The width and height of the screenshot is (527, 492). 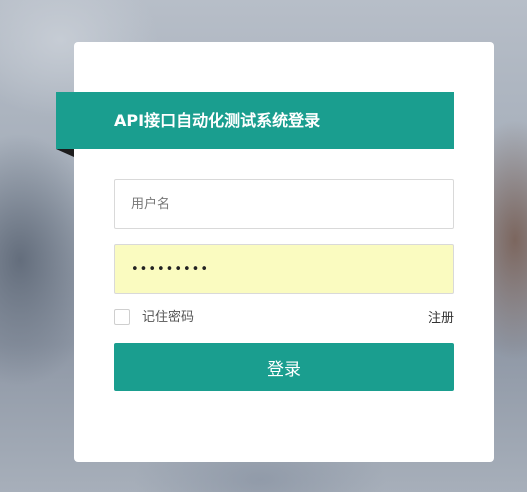 What do you see at coordinates (441, 319) in the screenshot?
I see `register-link: 注册` at bounding box center [441, 319].